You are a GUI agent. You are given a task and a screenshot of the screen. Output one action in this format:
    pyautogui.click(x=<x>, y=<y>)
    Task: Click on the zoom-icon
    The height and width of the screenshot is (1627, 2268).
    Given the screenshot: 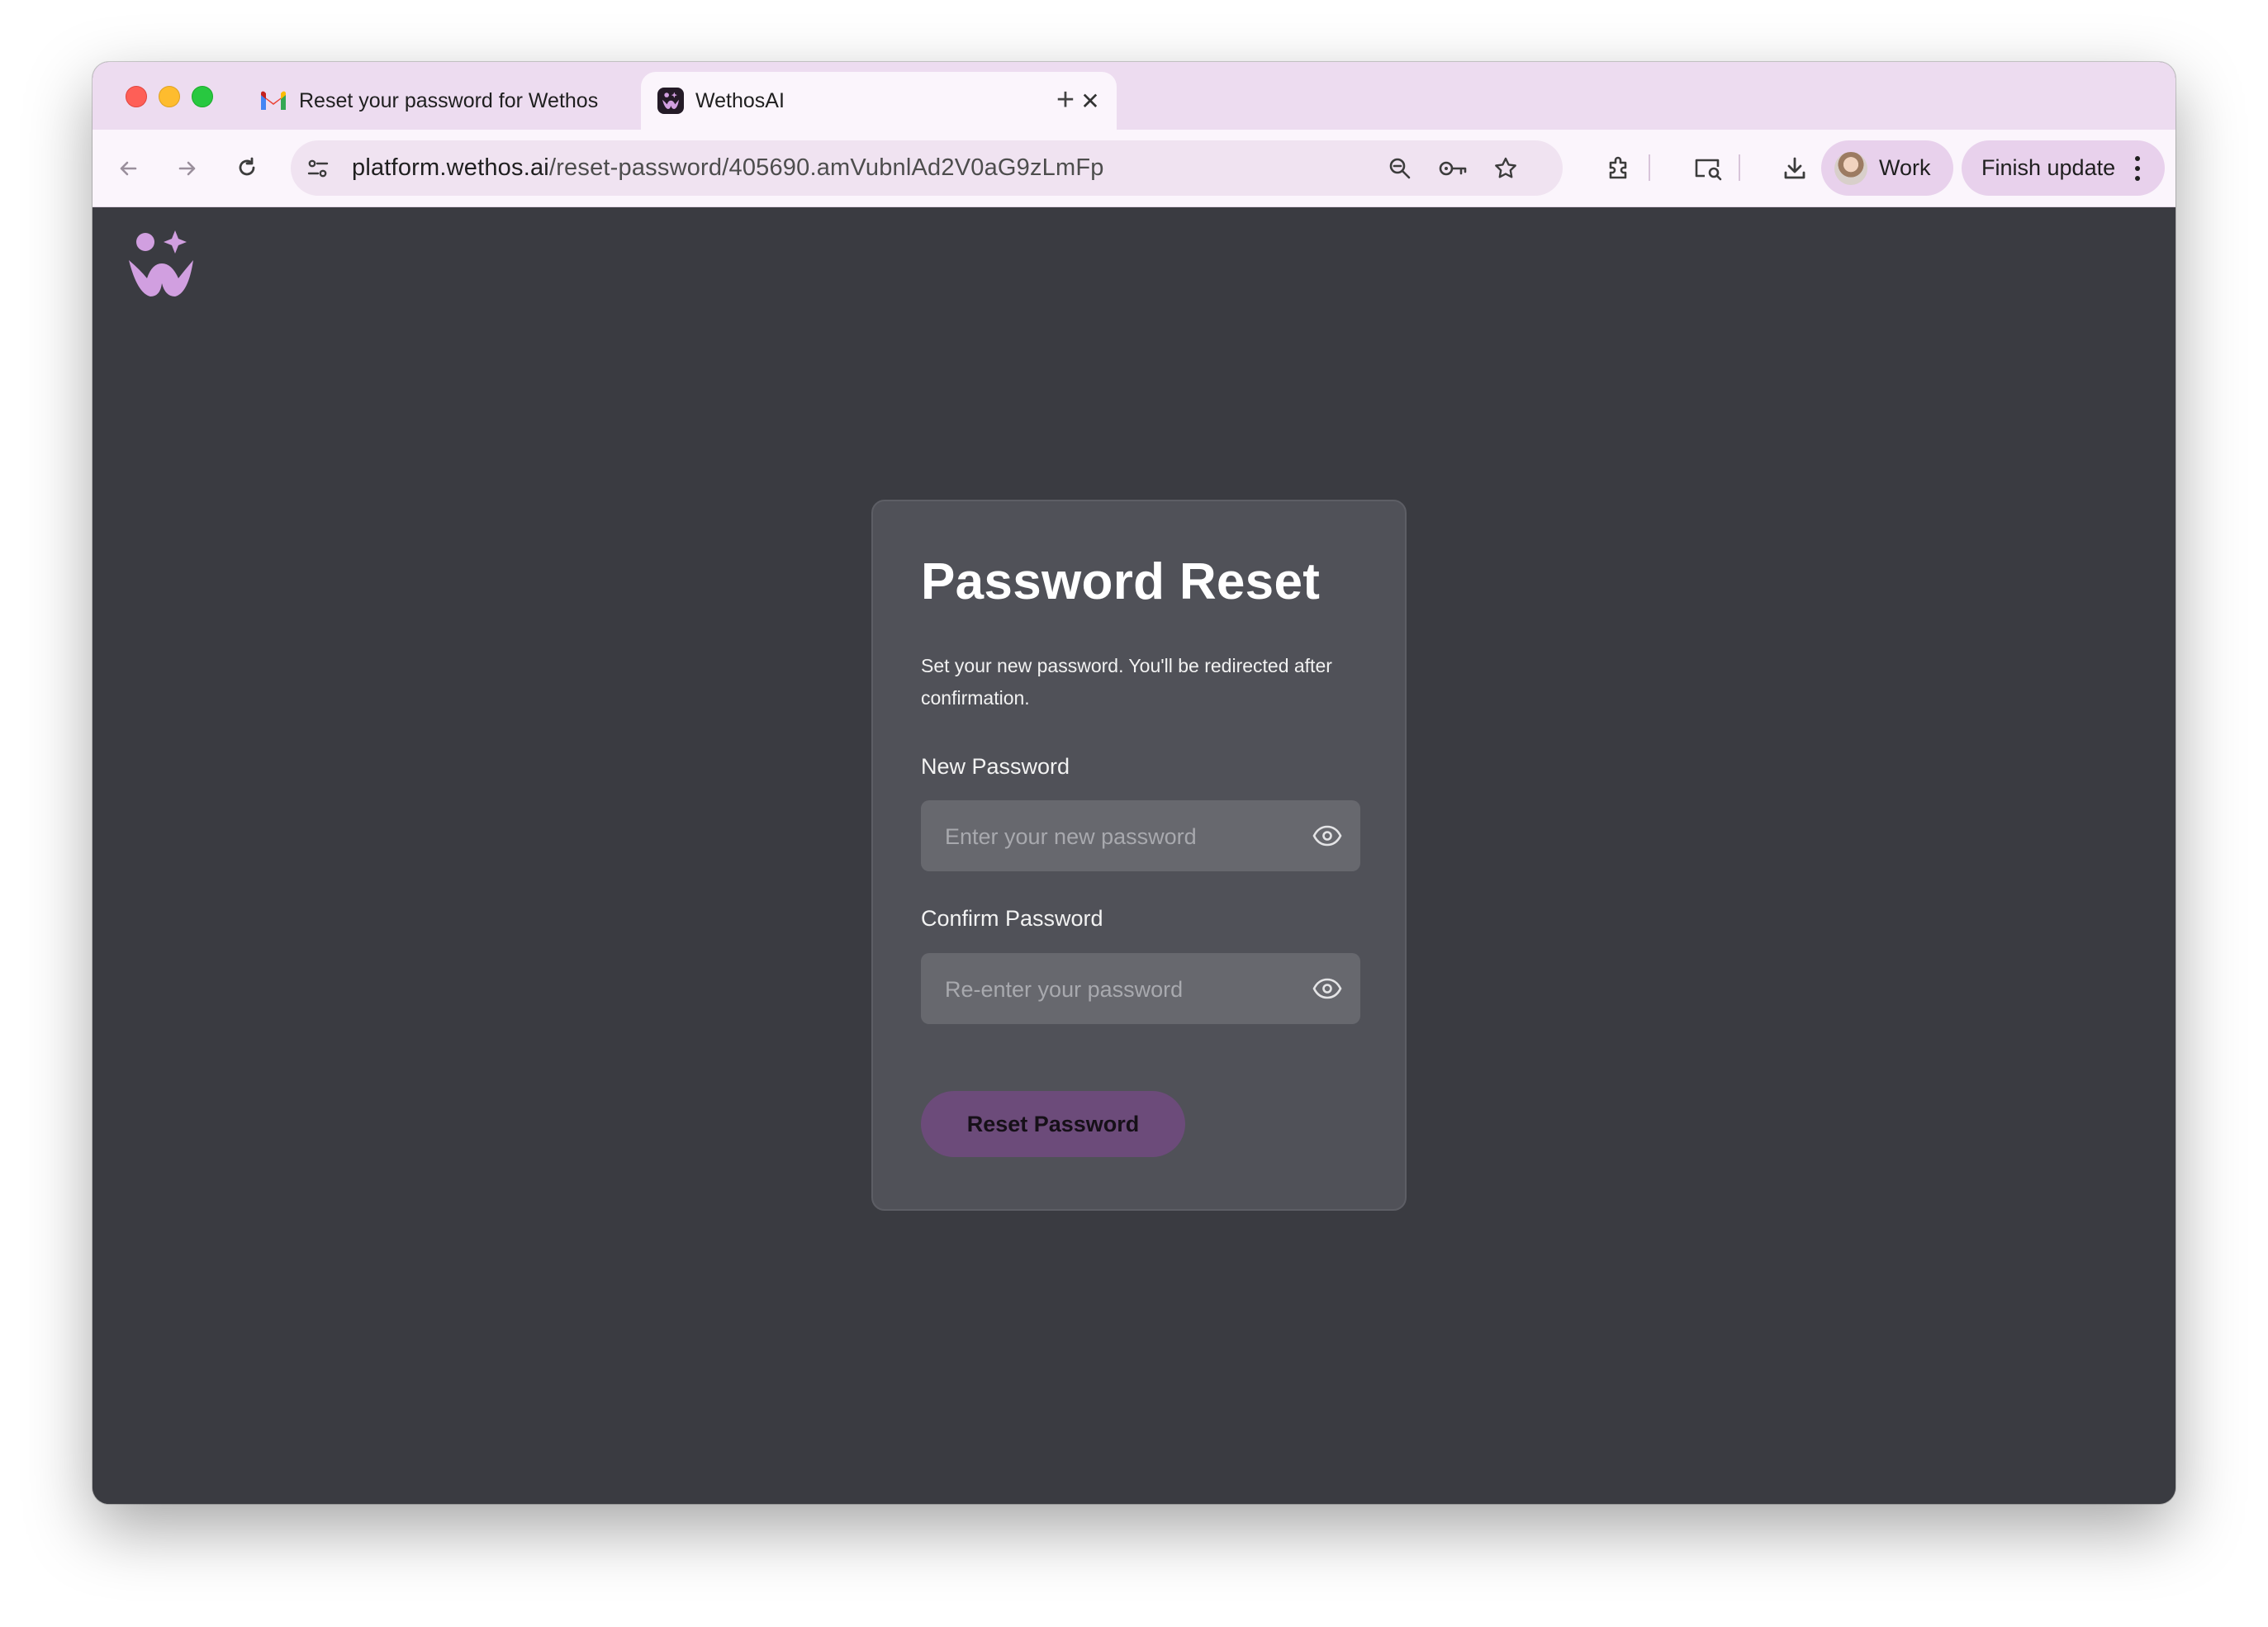 What is the action you would take?
    pyautogui.click(x=1400, y=168)
    